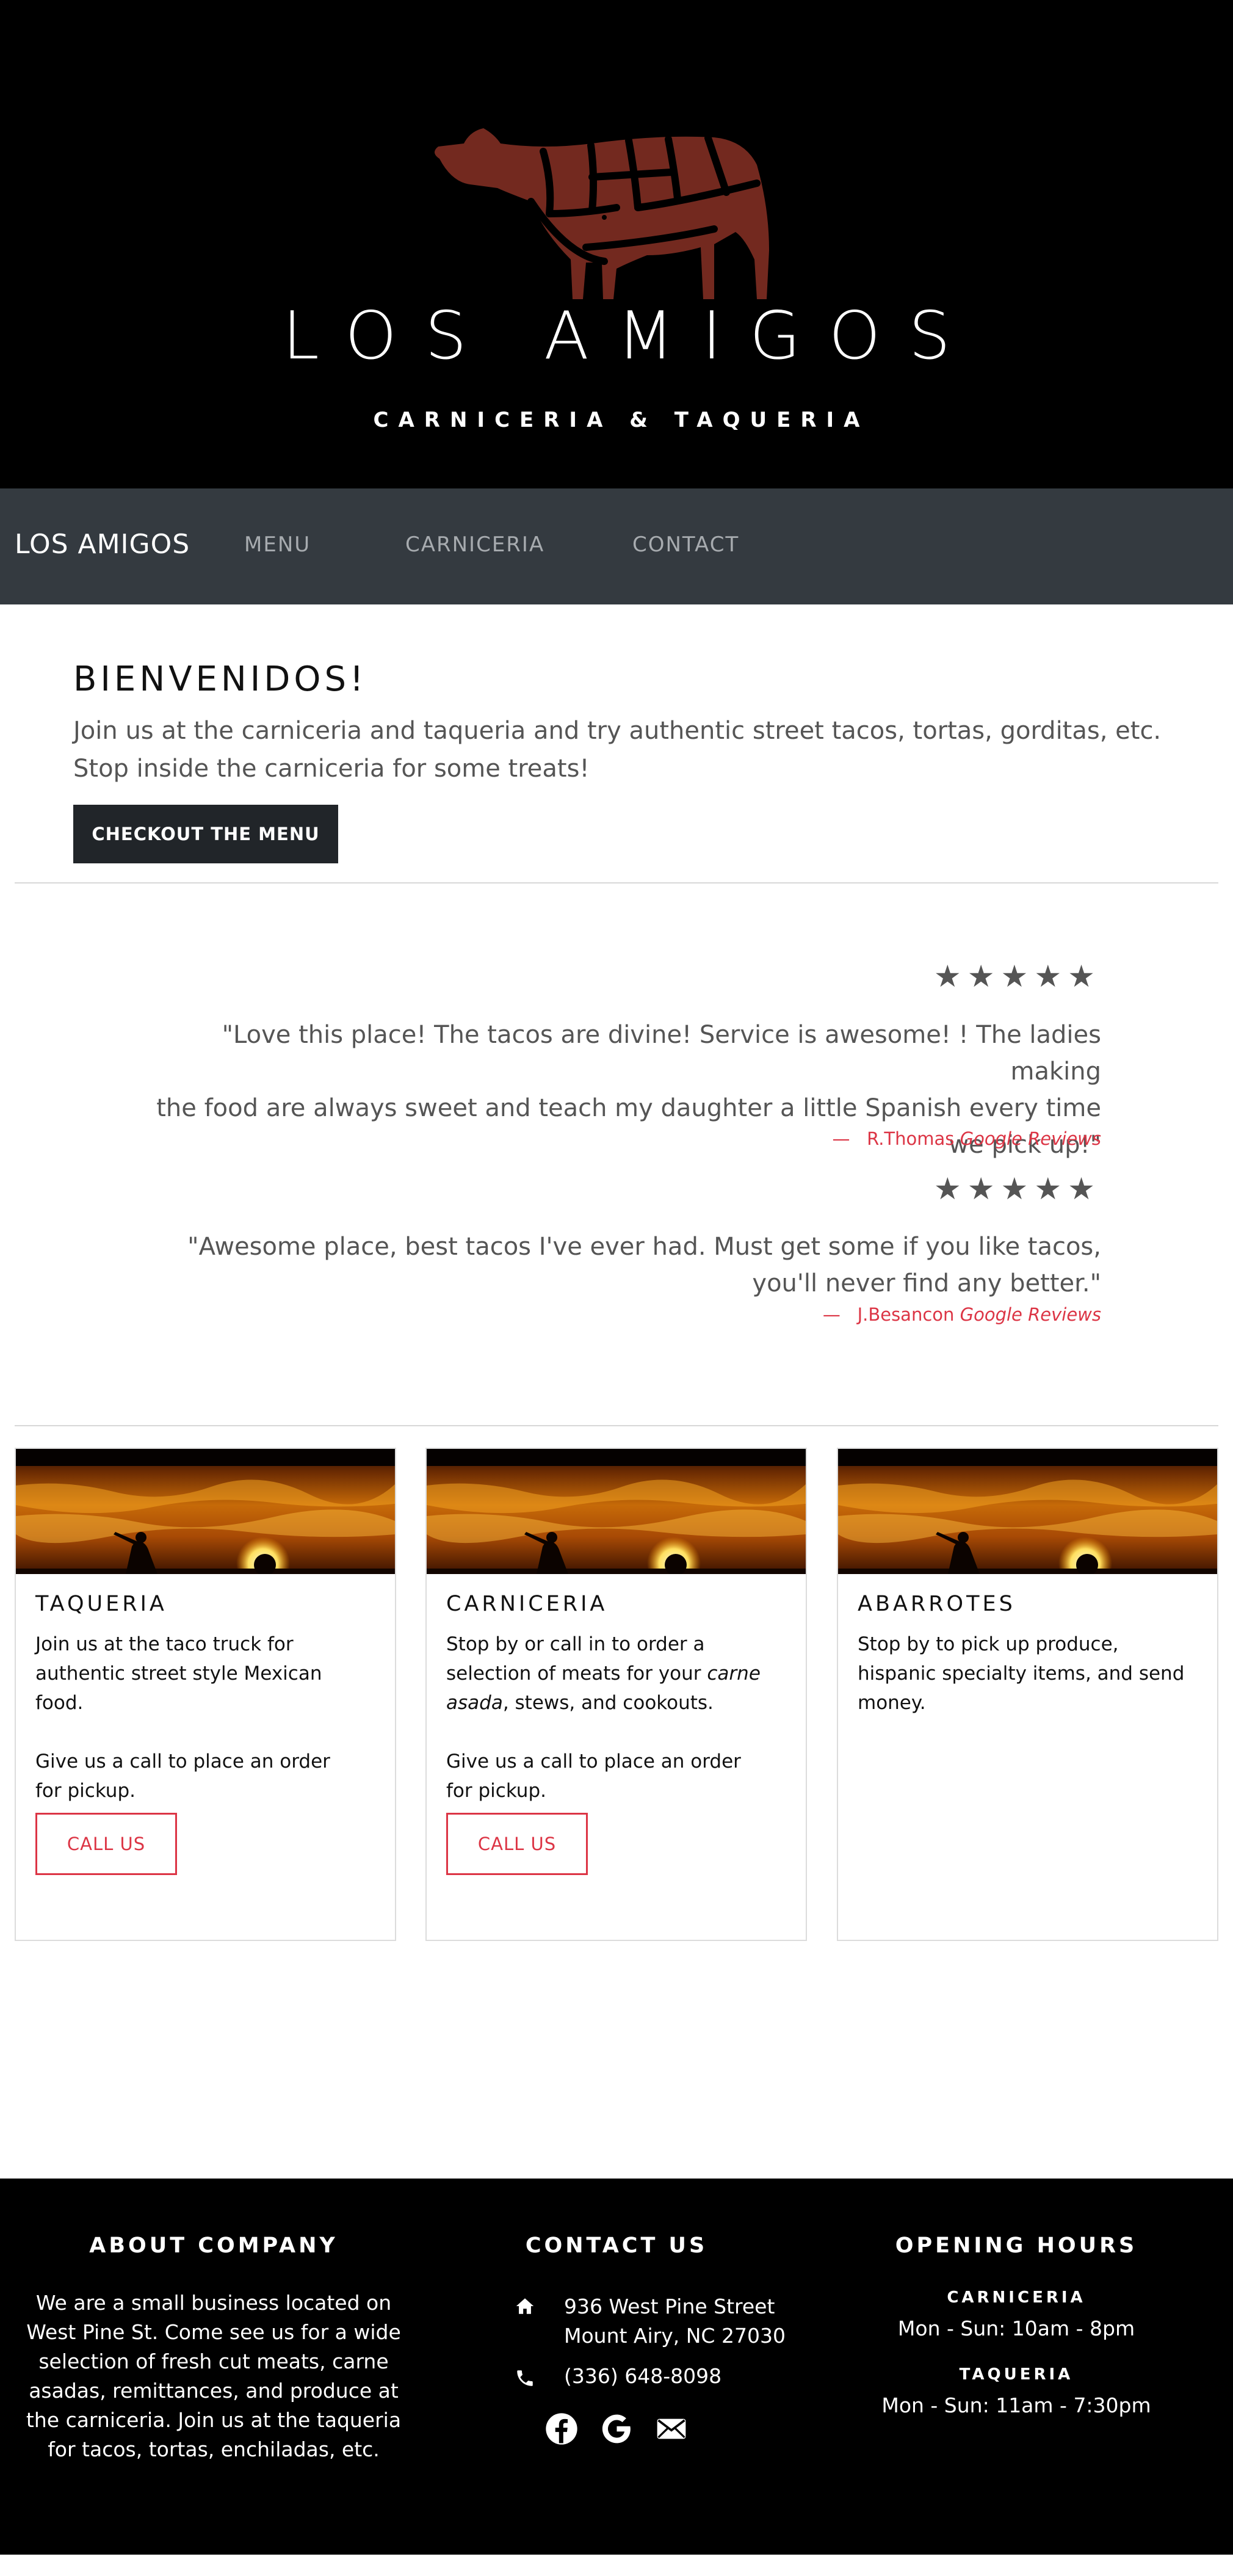 Image resolution: width=1233 pixels, height=2576 pixels. I want to click on card-text-line: Join us at the taco truck for, so click(164, 1644).